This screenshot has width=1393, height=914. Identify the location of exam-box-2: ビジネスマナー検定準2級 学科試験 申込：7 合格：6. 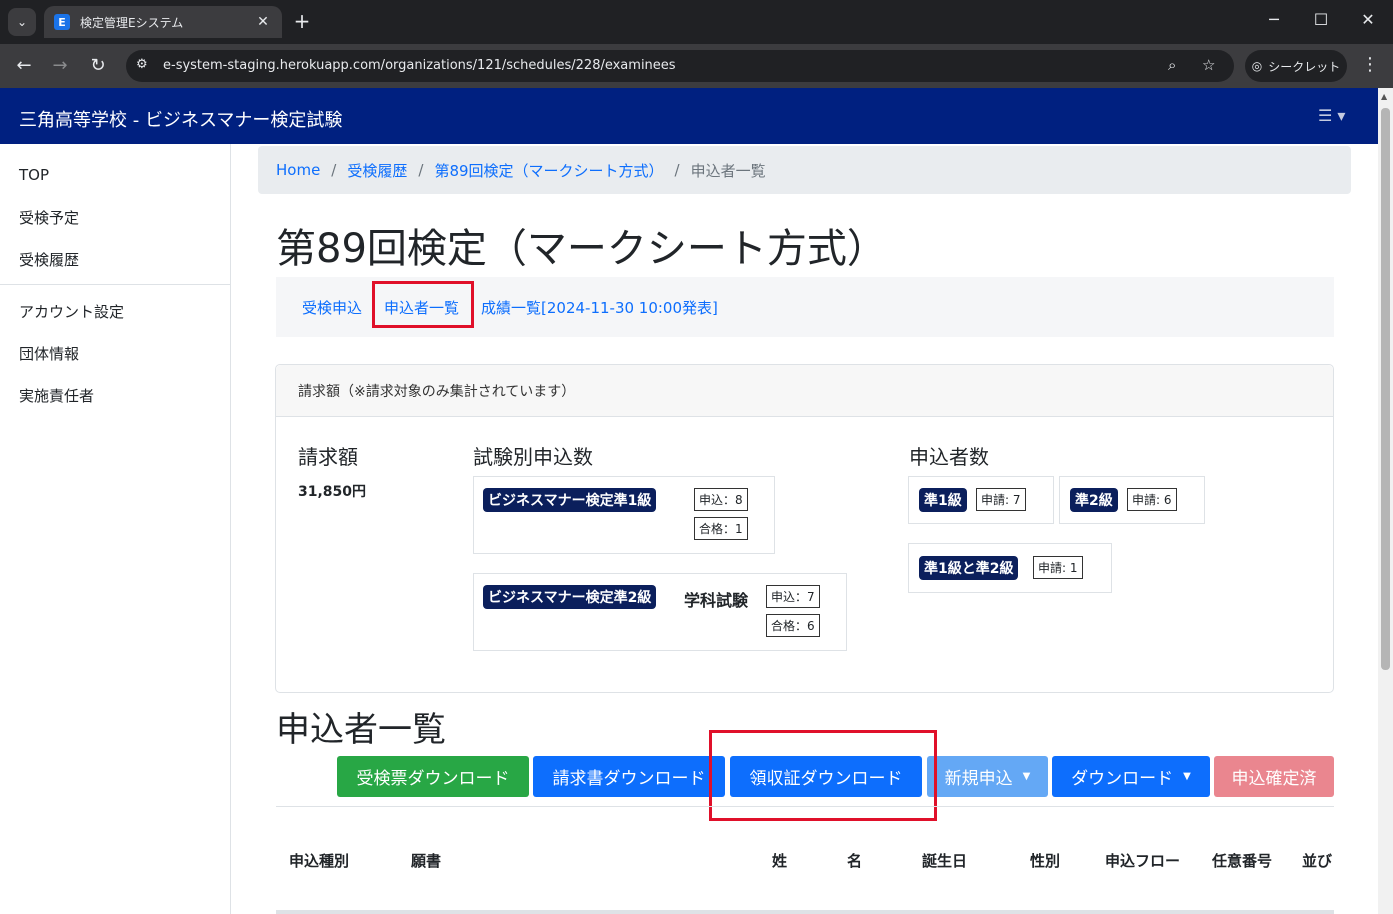
(660, 612).